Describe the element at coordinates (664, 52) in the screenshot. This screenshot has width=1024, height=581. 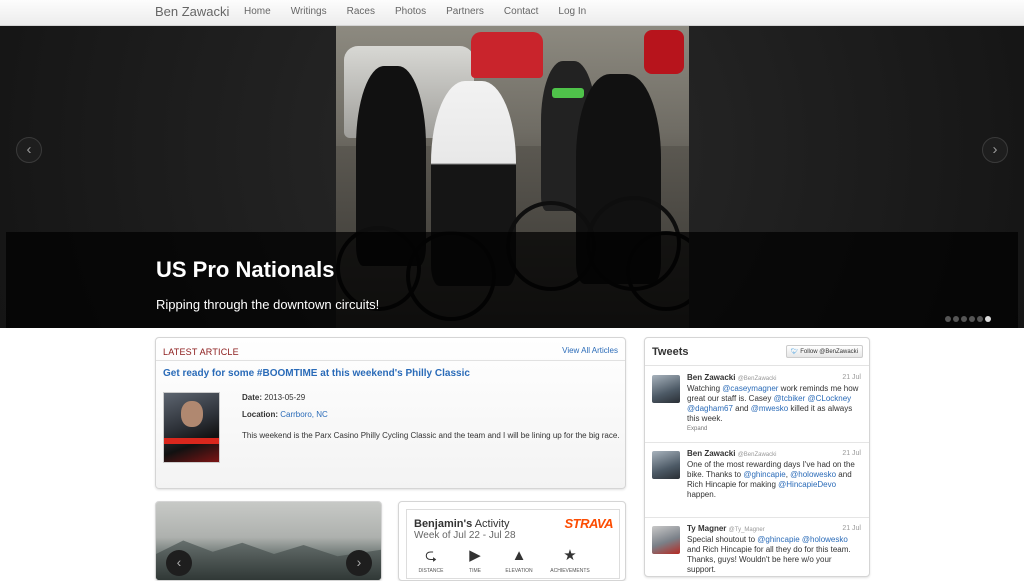
I see `photo-motorbike` at that location.